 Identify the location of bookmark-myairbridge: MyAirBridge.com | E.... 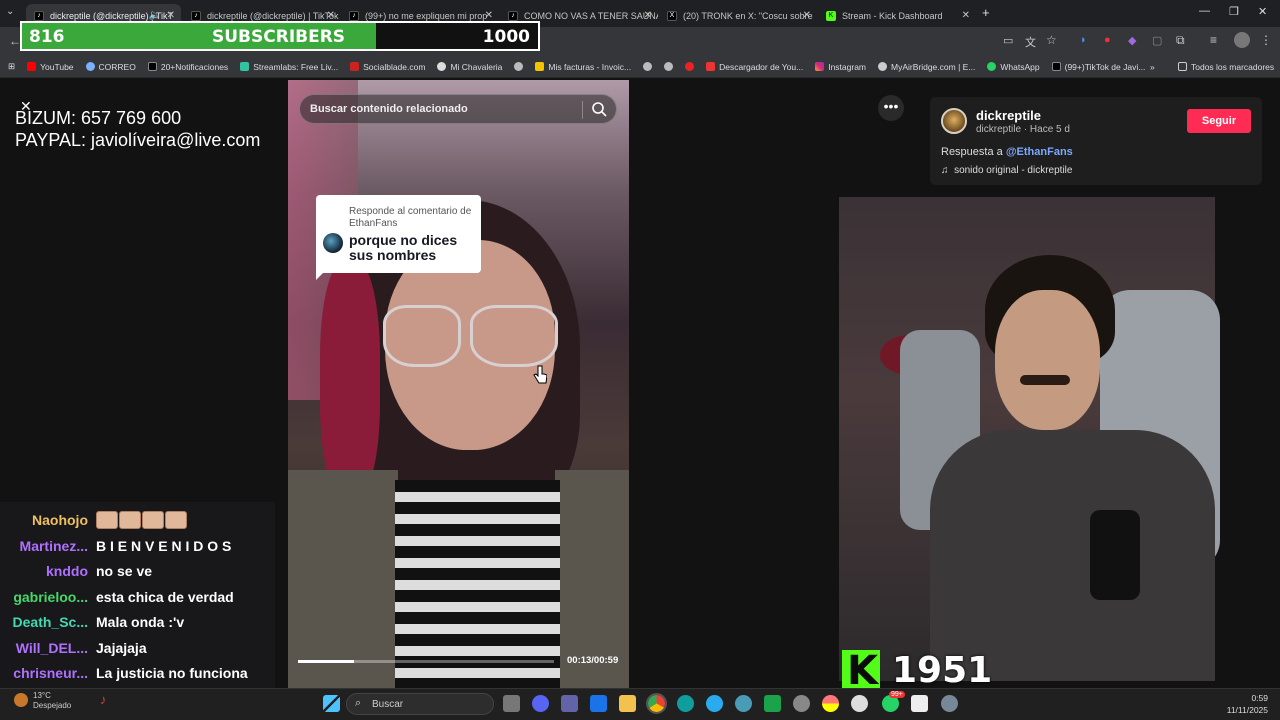
(926, 67).